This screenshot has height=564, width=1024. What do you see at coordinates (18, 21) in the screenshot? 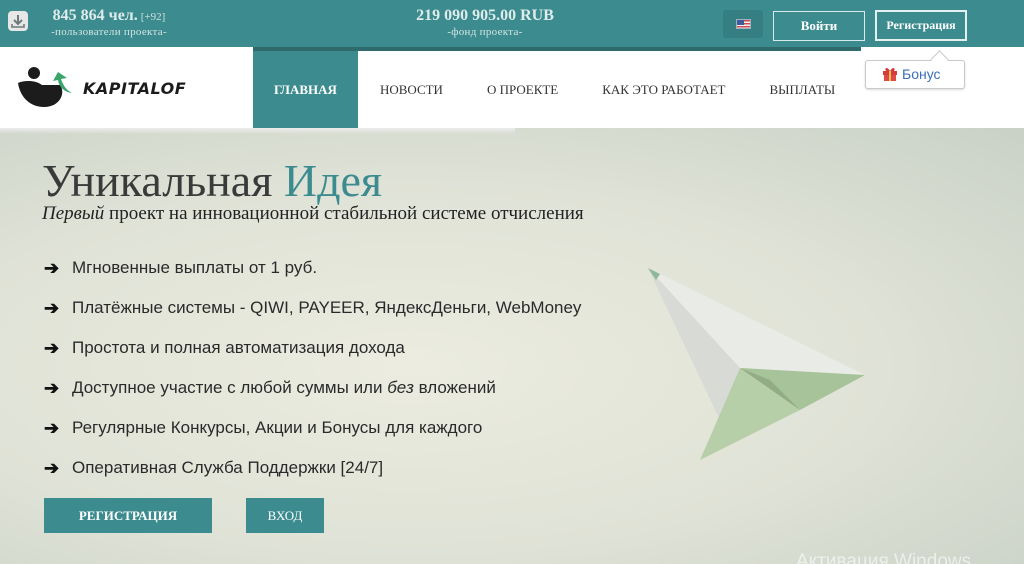
I see `download-icon` at bounding box center [18, 21].